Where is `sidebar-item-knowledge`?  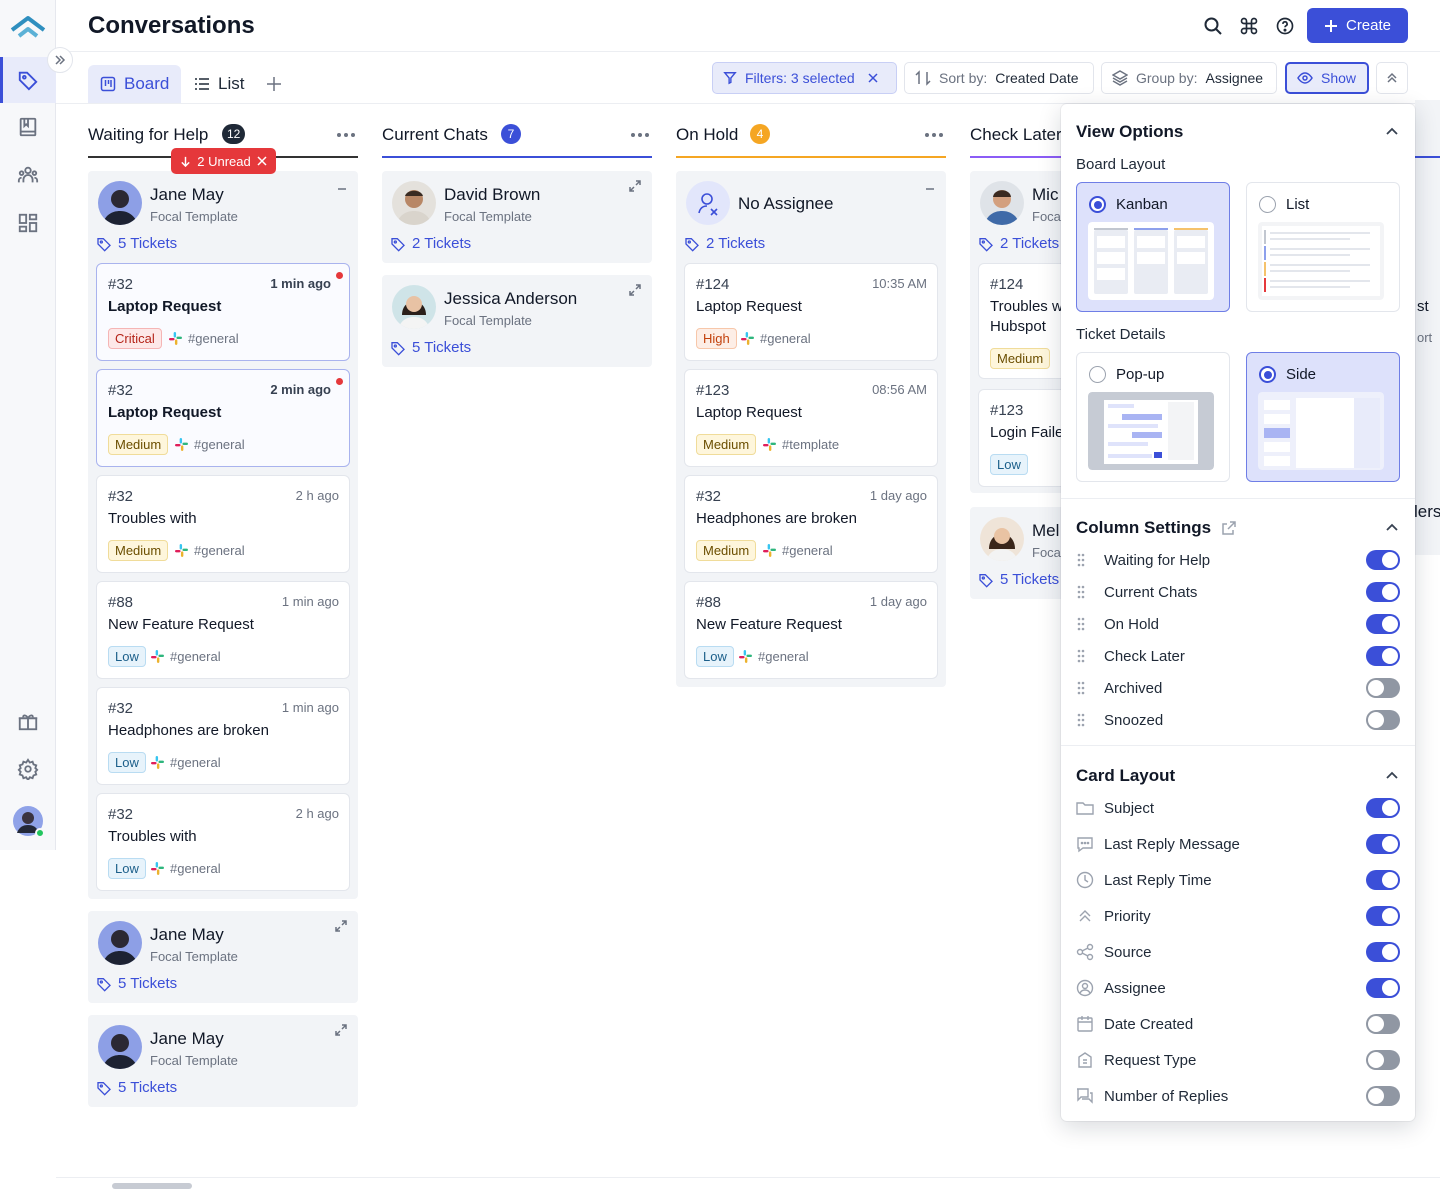 sidebar-item-knowledge is located at coordinates (28, 127).